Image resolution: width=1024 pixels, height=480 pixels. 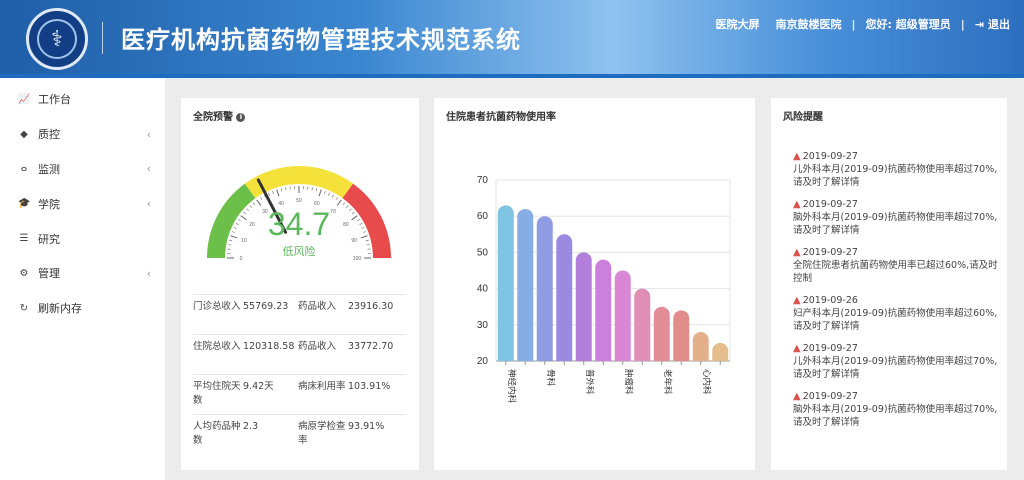 What do you see at coordinates (82, 273) in the screenshot?
I see `sidebar-item-manage: ⚙ 管理 ‹` at bounding box center [82, 273].